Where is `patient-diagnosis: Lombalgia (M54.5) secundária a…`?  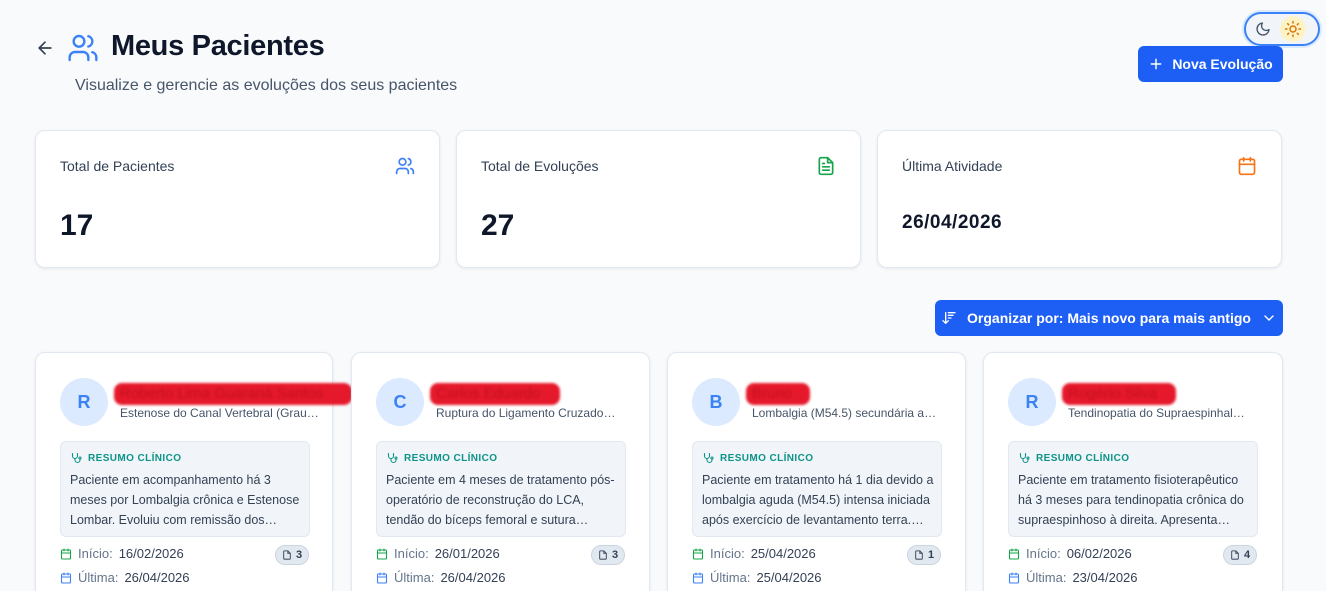 patient-diagnosis: Lombalgia (M54.5) secundária a… is located at coordinates (844, 413).